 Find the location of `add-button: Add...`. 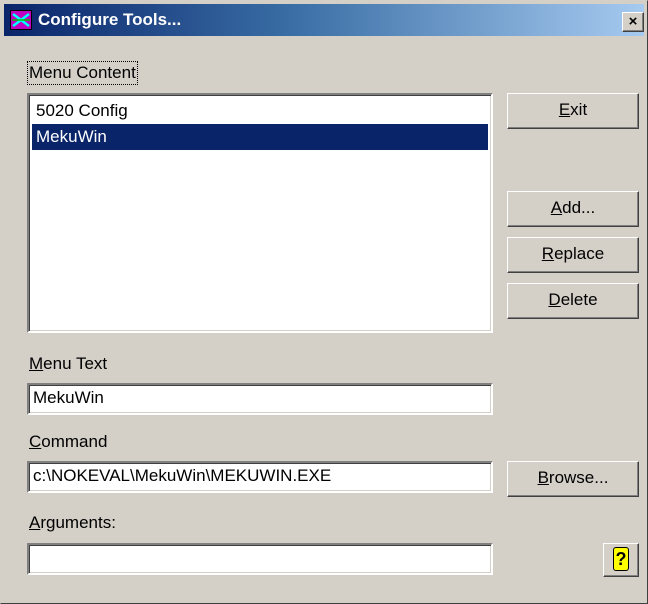

add-button: Add... is located at coordinates (573, 209).